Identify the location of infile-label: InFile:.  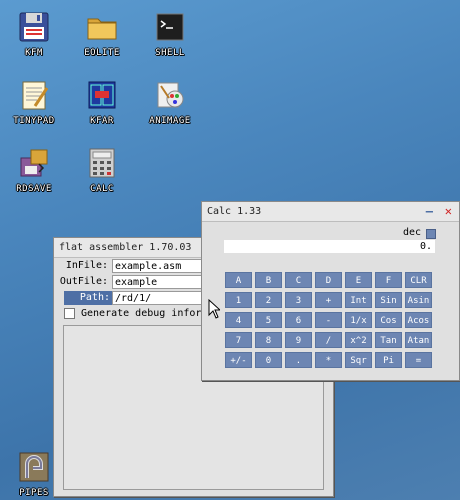
(86, 265).